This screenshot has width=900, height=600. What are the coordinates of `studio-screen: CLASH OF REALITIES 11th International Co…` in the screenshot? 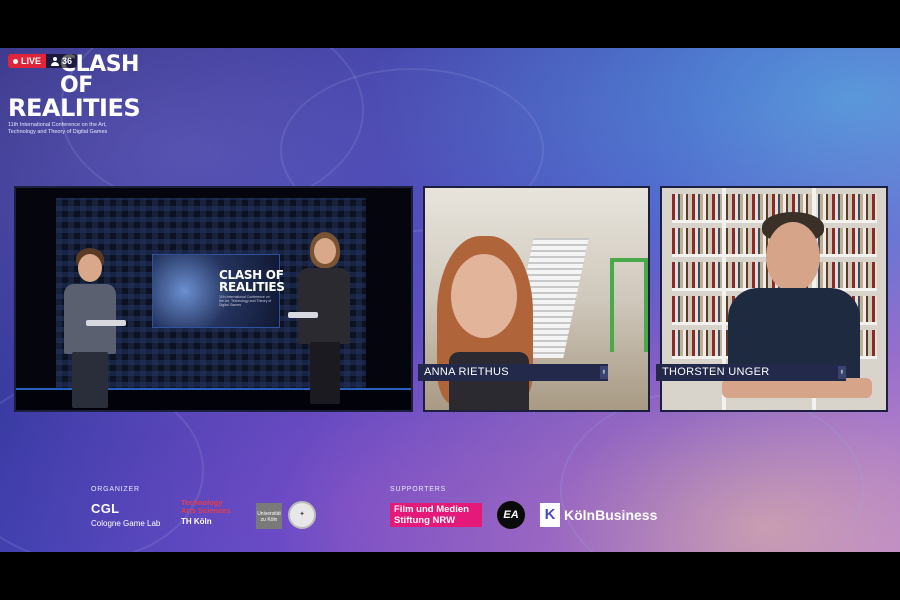 It's located at (218, 291).